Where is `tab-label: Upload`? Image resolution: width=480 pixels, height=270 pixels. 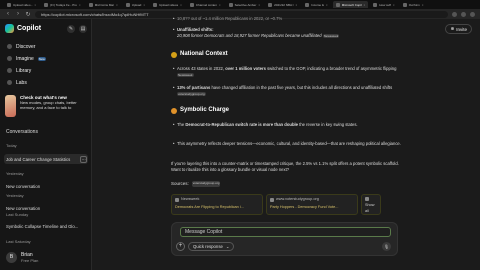 tab-label: Upload is located at coordinates (136, 4).